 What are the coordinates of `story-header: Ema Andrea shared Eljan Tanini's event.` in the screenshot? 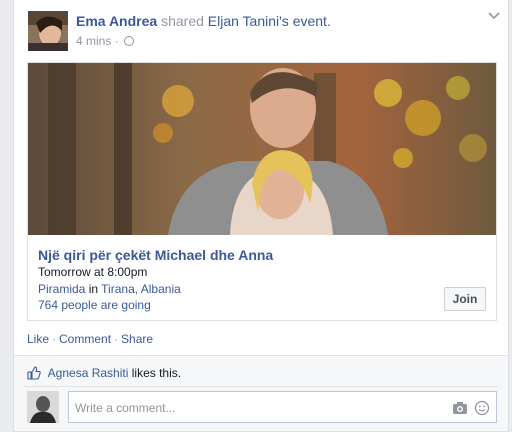 It's located at (203, 21).